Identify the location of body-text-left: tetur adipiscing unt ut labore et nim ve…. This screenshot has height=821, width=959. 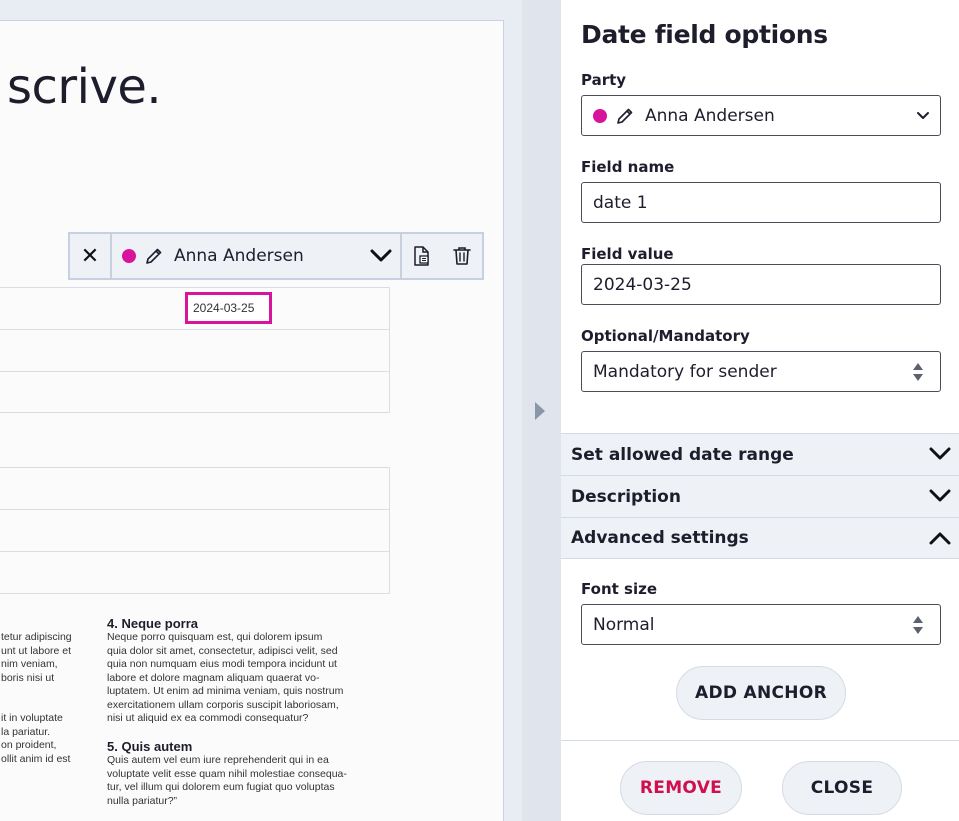
(36, 698).